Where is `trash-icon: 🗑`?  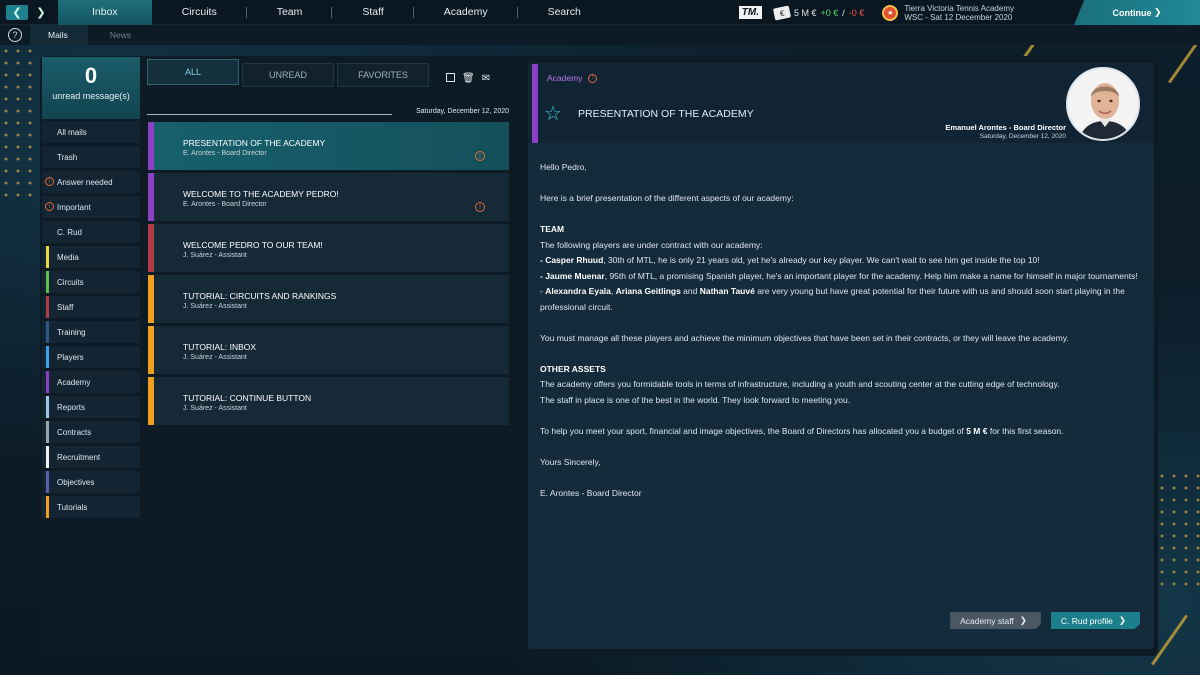
trash-icon: 🗑 is located at coordinates (468, 78).